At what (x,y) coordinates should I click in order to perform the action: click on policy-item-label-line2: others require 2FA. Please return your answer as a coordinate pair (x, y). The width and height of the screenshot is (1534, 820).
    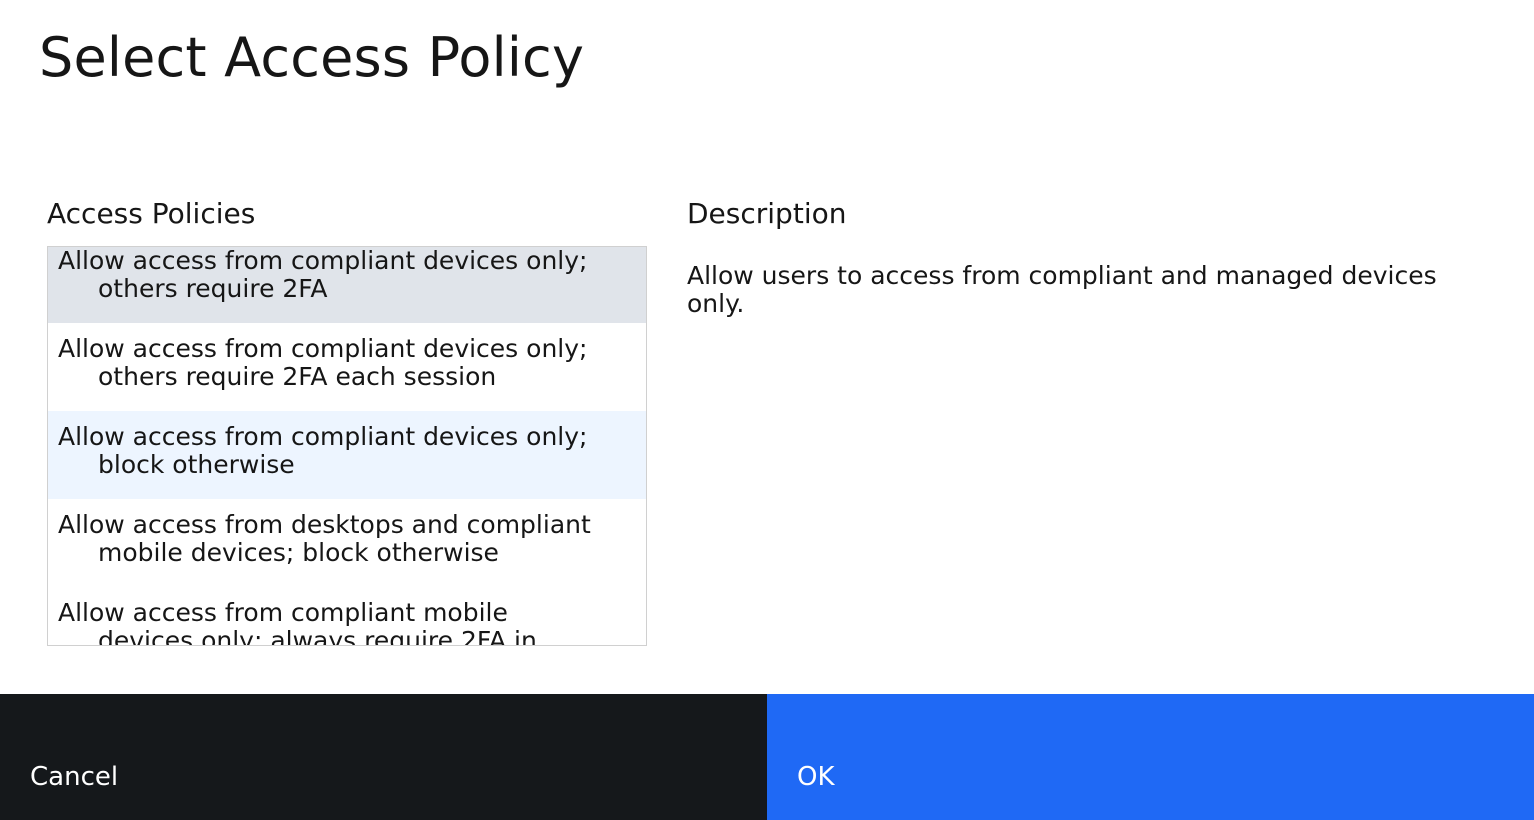
    Looking at the image, I should click on (213, 288).